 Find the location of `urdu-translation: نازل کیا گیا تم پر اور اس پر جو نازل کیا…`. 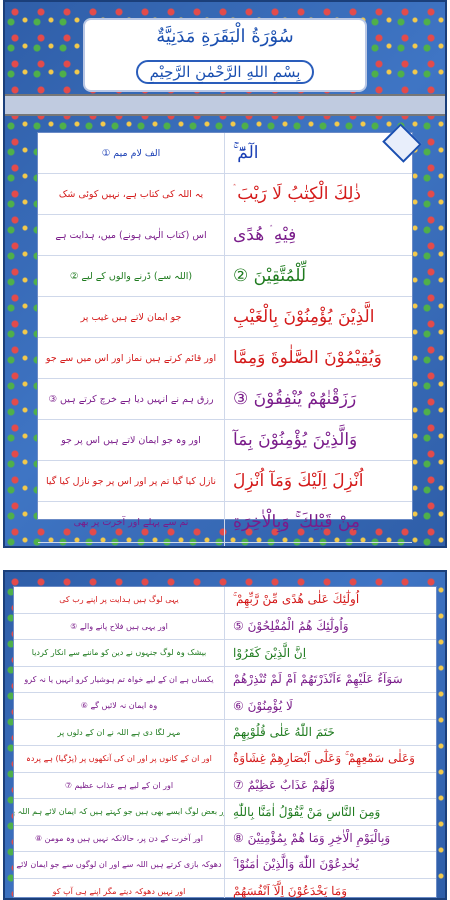

urdu-translation: نازل کیا گیا تم پر اور اس پر جو نازل کیا… is located at coordinates (131, 481).